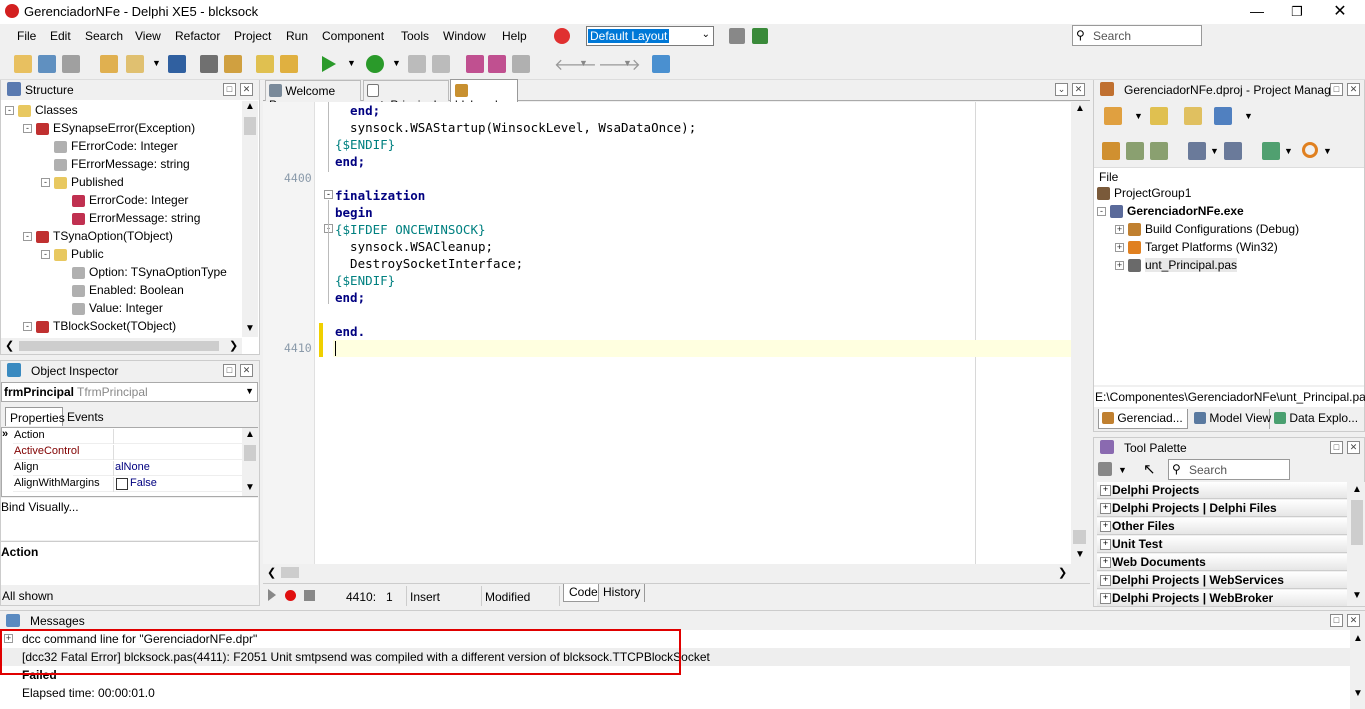 Image resolution: width=1365 pixels, height=709 pixels. What do you see at coordinates (135, 484) in the screenshot?
I see `property-value: False` at bounding box center [135, 484].